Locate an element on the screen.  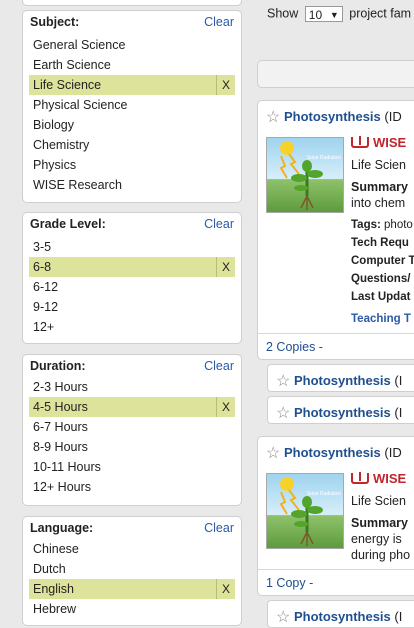
subject-option-physical-science: Physical Science is located at coordinates (132, 105).